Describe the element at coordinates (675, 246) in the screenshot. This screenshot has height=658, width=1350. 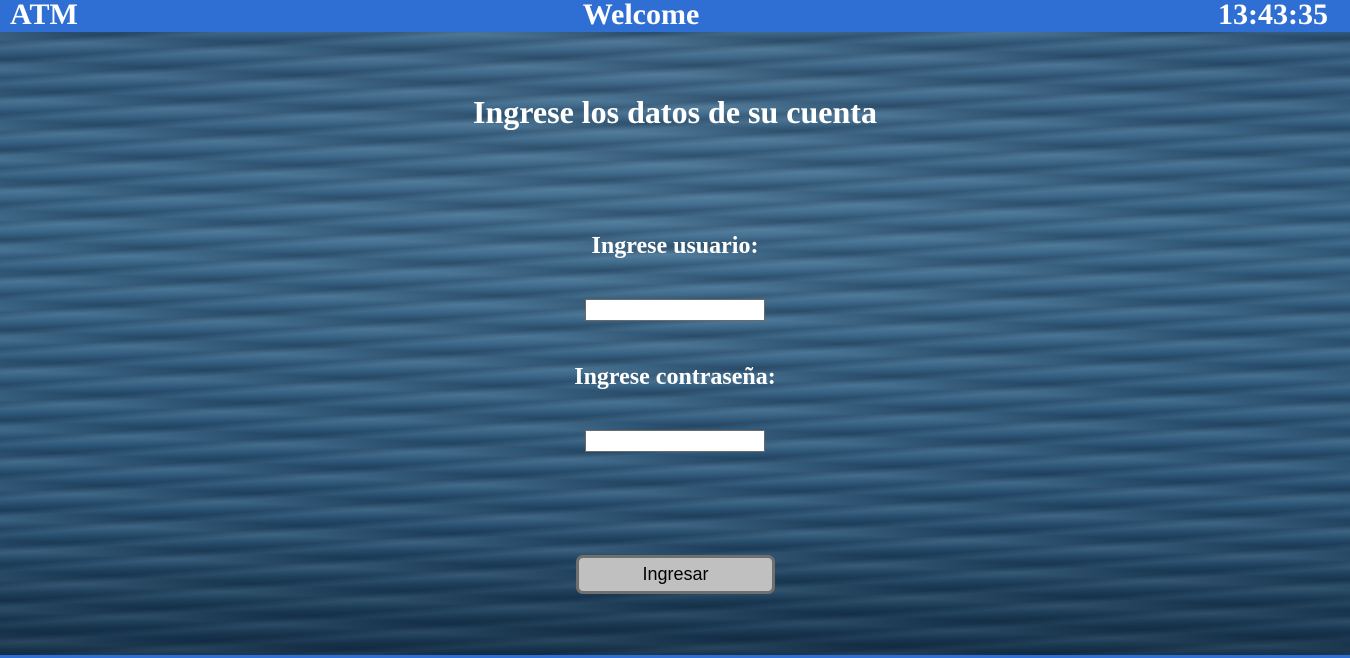
I see `username-label: Ingrese usuario:` at that location.